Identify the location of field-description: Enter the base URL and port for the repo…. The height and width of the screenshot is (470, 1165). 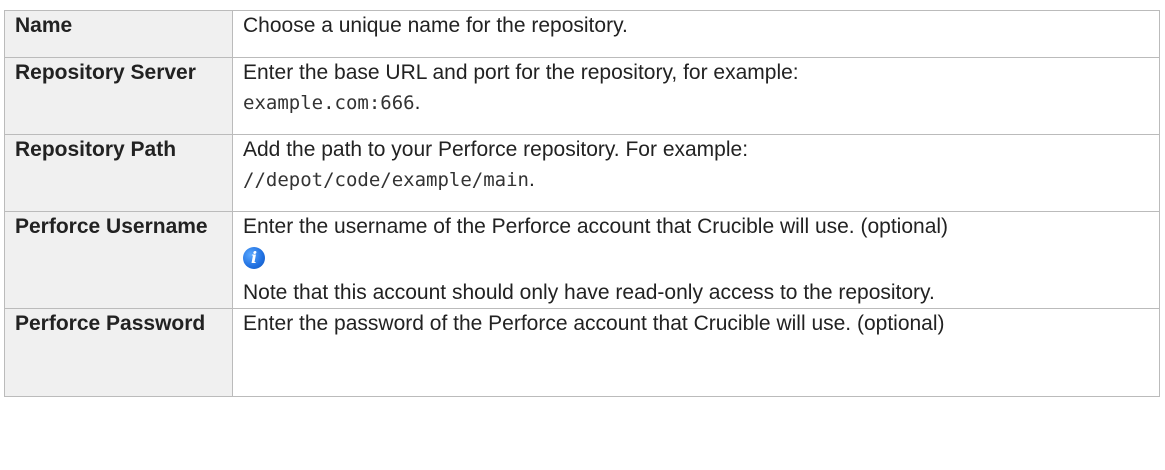
(696, 96).